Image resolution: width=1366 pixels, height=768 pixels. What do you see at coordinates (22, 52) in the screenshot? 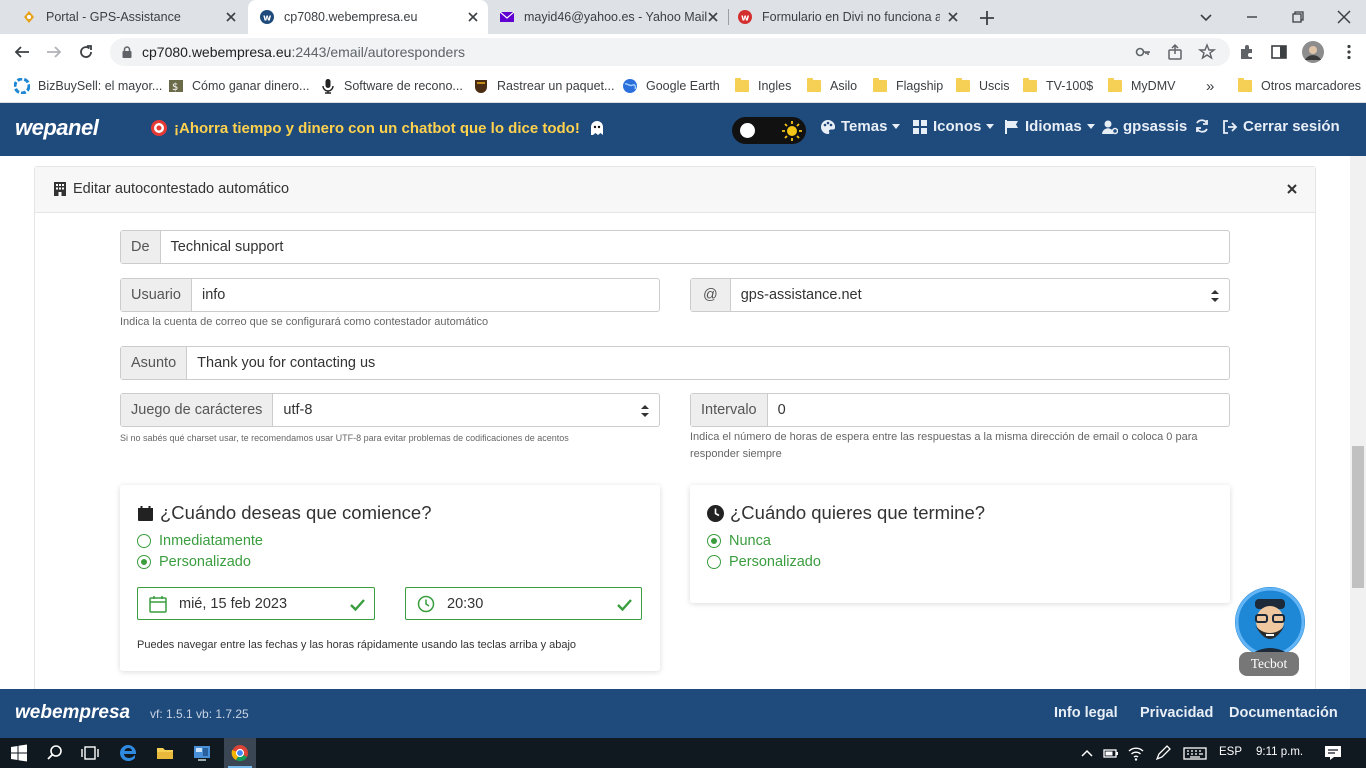
I see `back-icon` at bounding box center [22, 52].